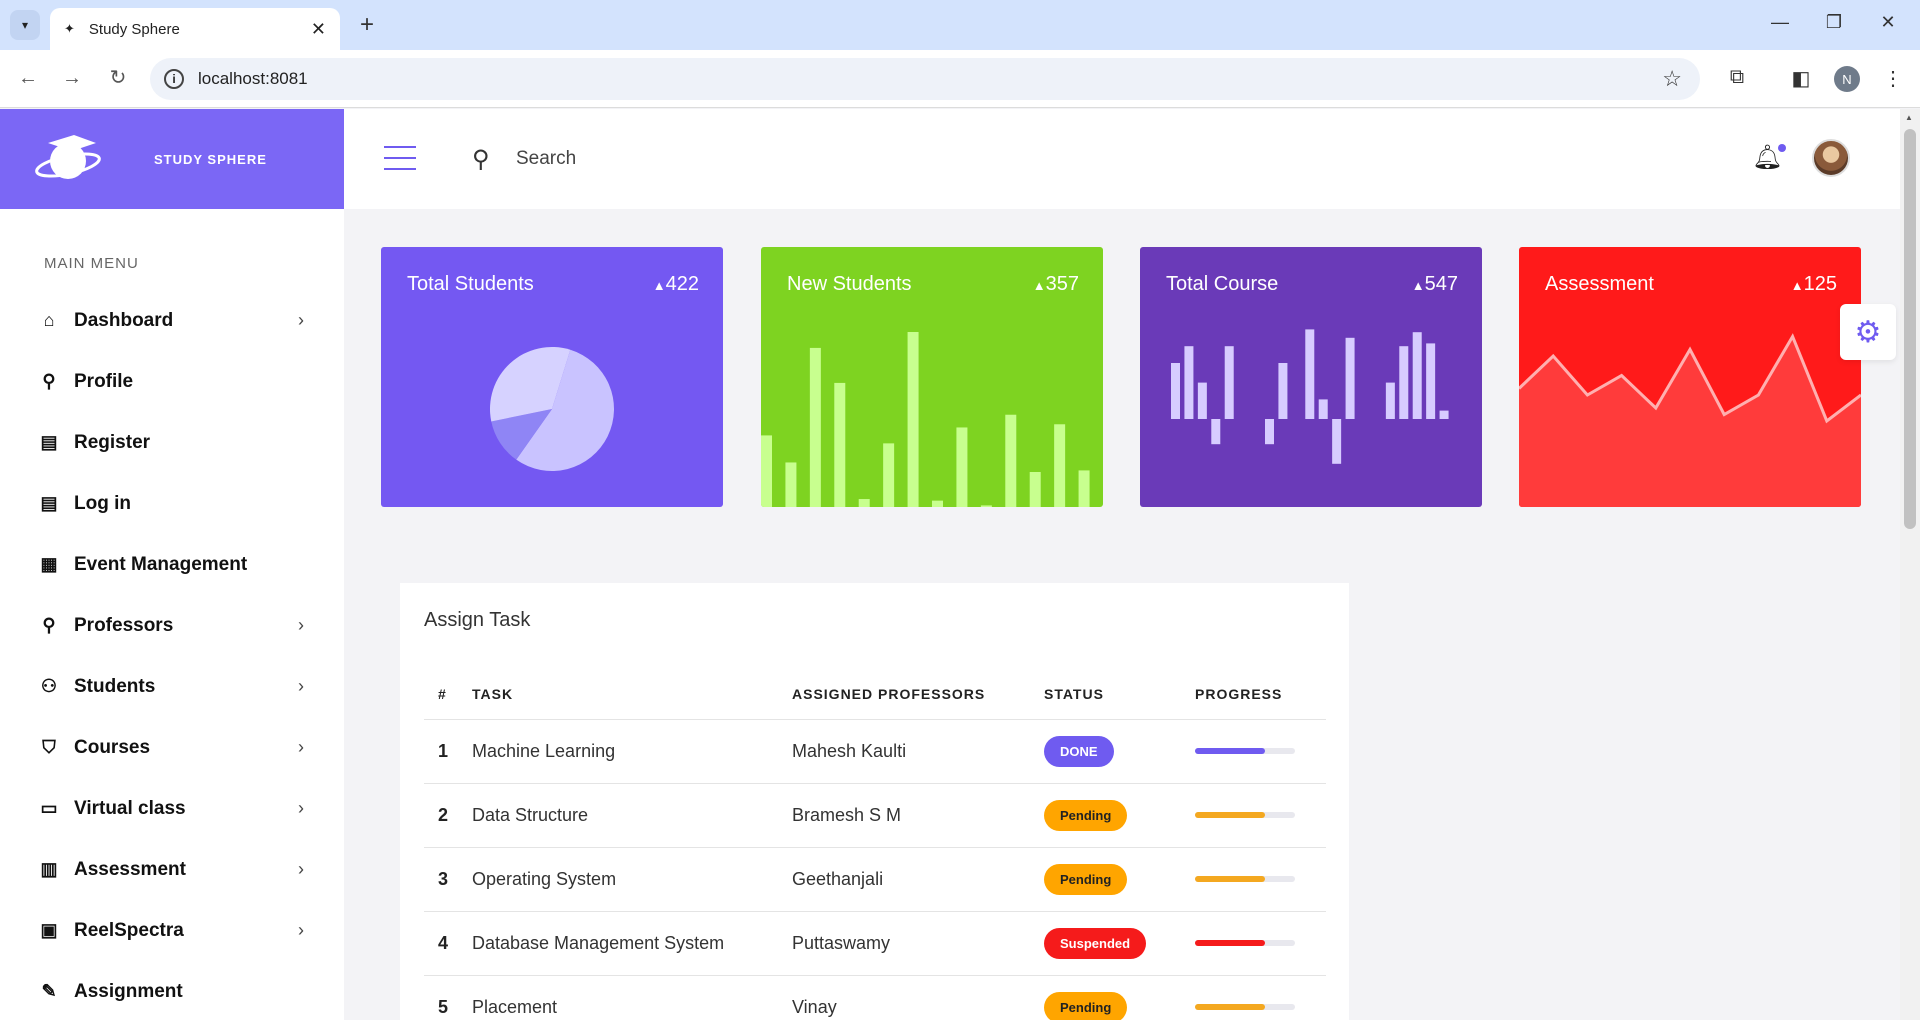 This screenshot has width=1920, height=1020. I want to click on logo-icon, so click(68, 157).